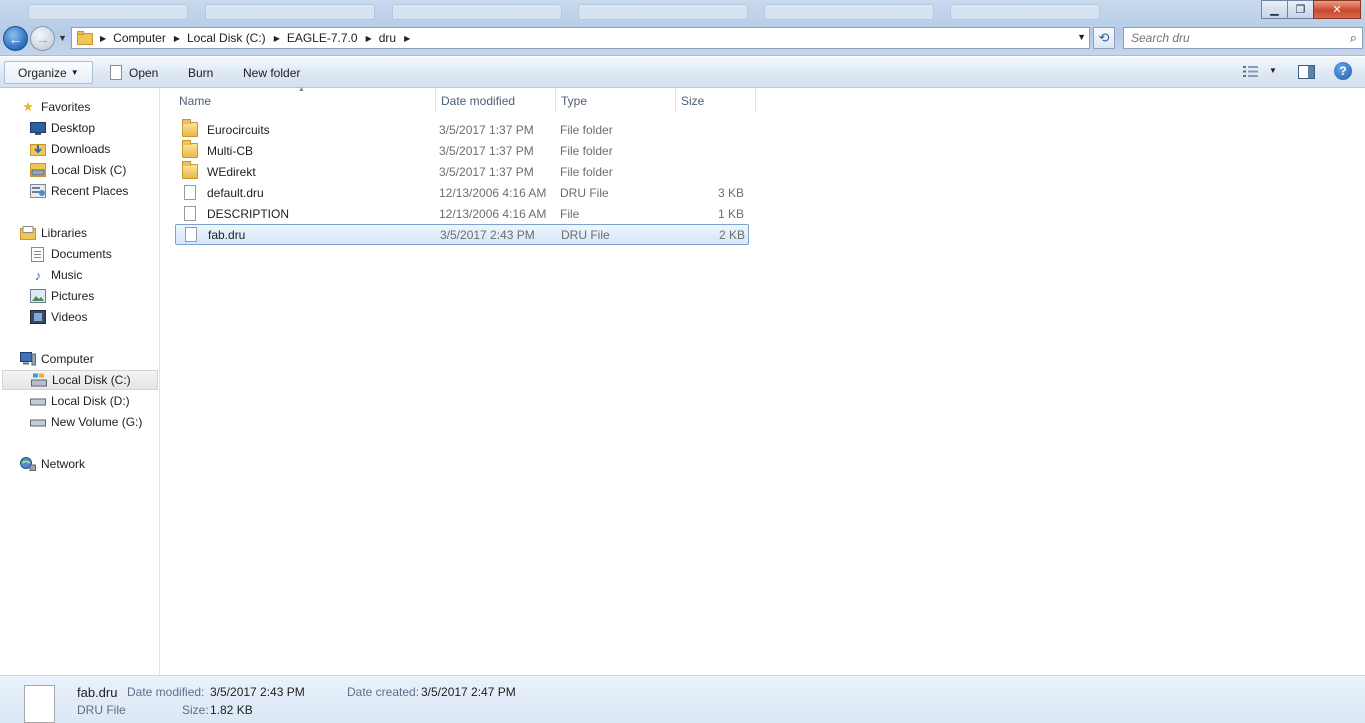  I want to click on search-icon: ⌕, so click(1353, 37).